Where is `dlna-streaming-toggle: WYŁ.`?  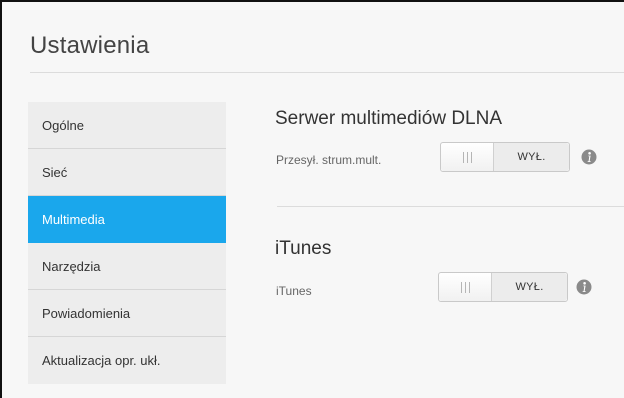 dlna-streaming-toggle: WYŁ. is located at coordinates (505, 157).